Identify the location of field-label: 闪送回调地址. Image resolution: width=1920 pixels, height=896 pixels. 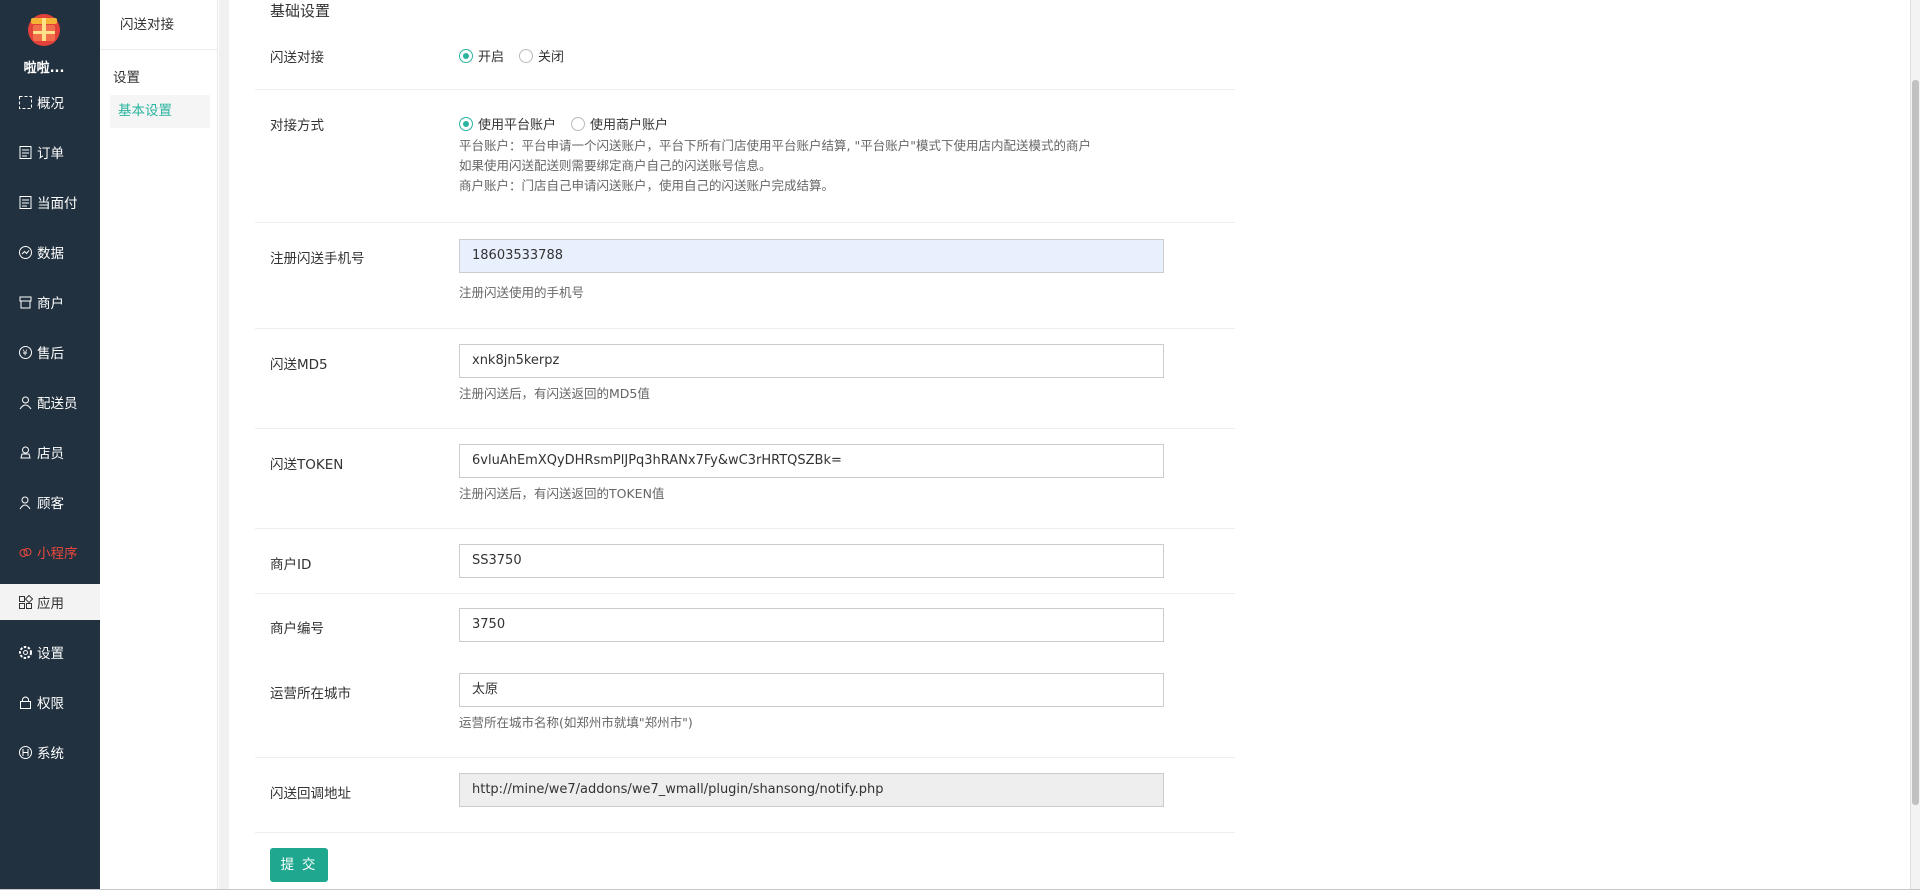
(310, 794).